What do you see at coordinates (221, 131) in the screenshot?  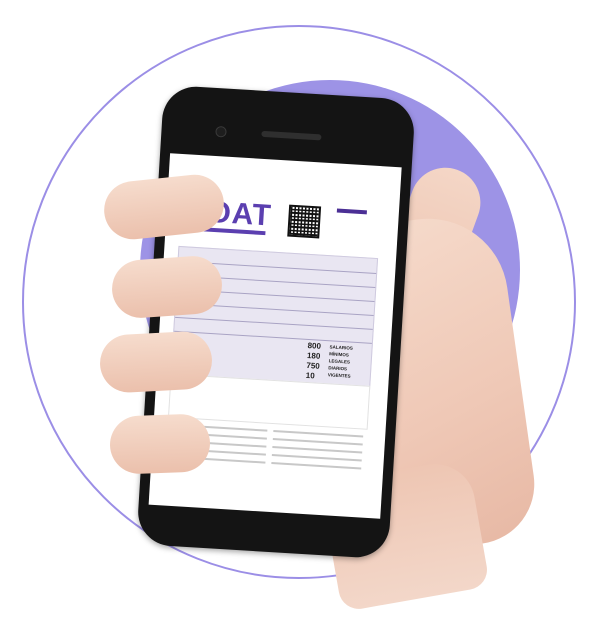 I see `phone-camera-icon` at bounding box center [221, 131].